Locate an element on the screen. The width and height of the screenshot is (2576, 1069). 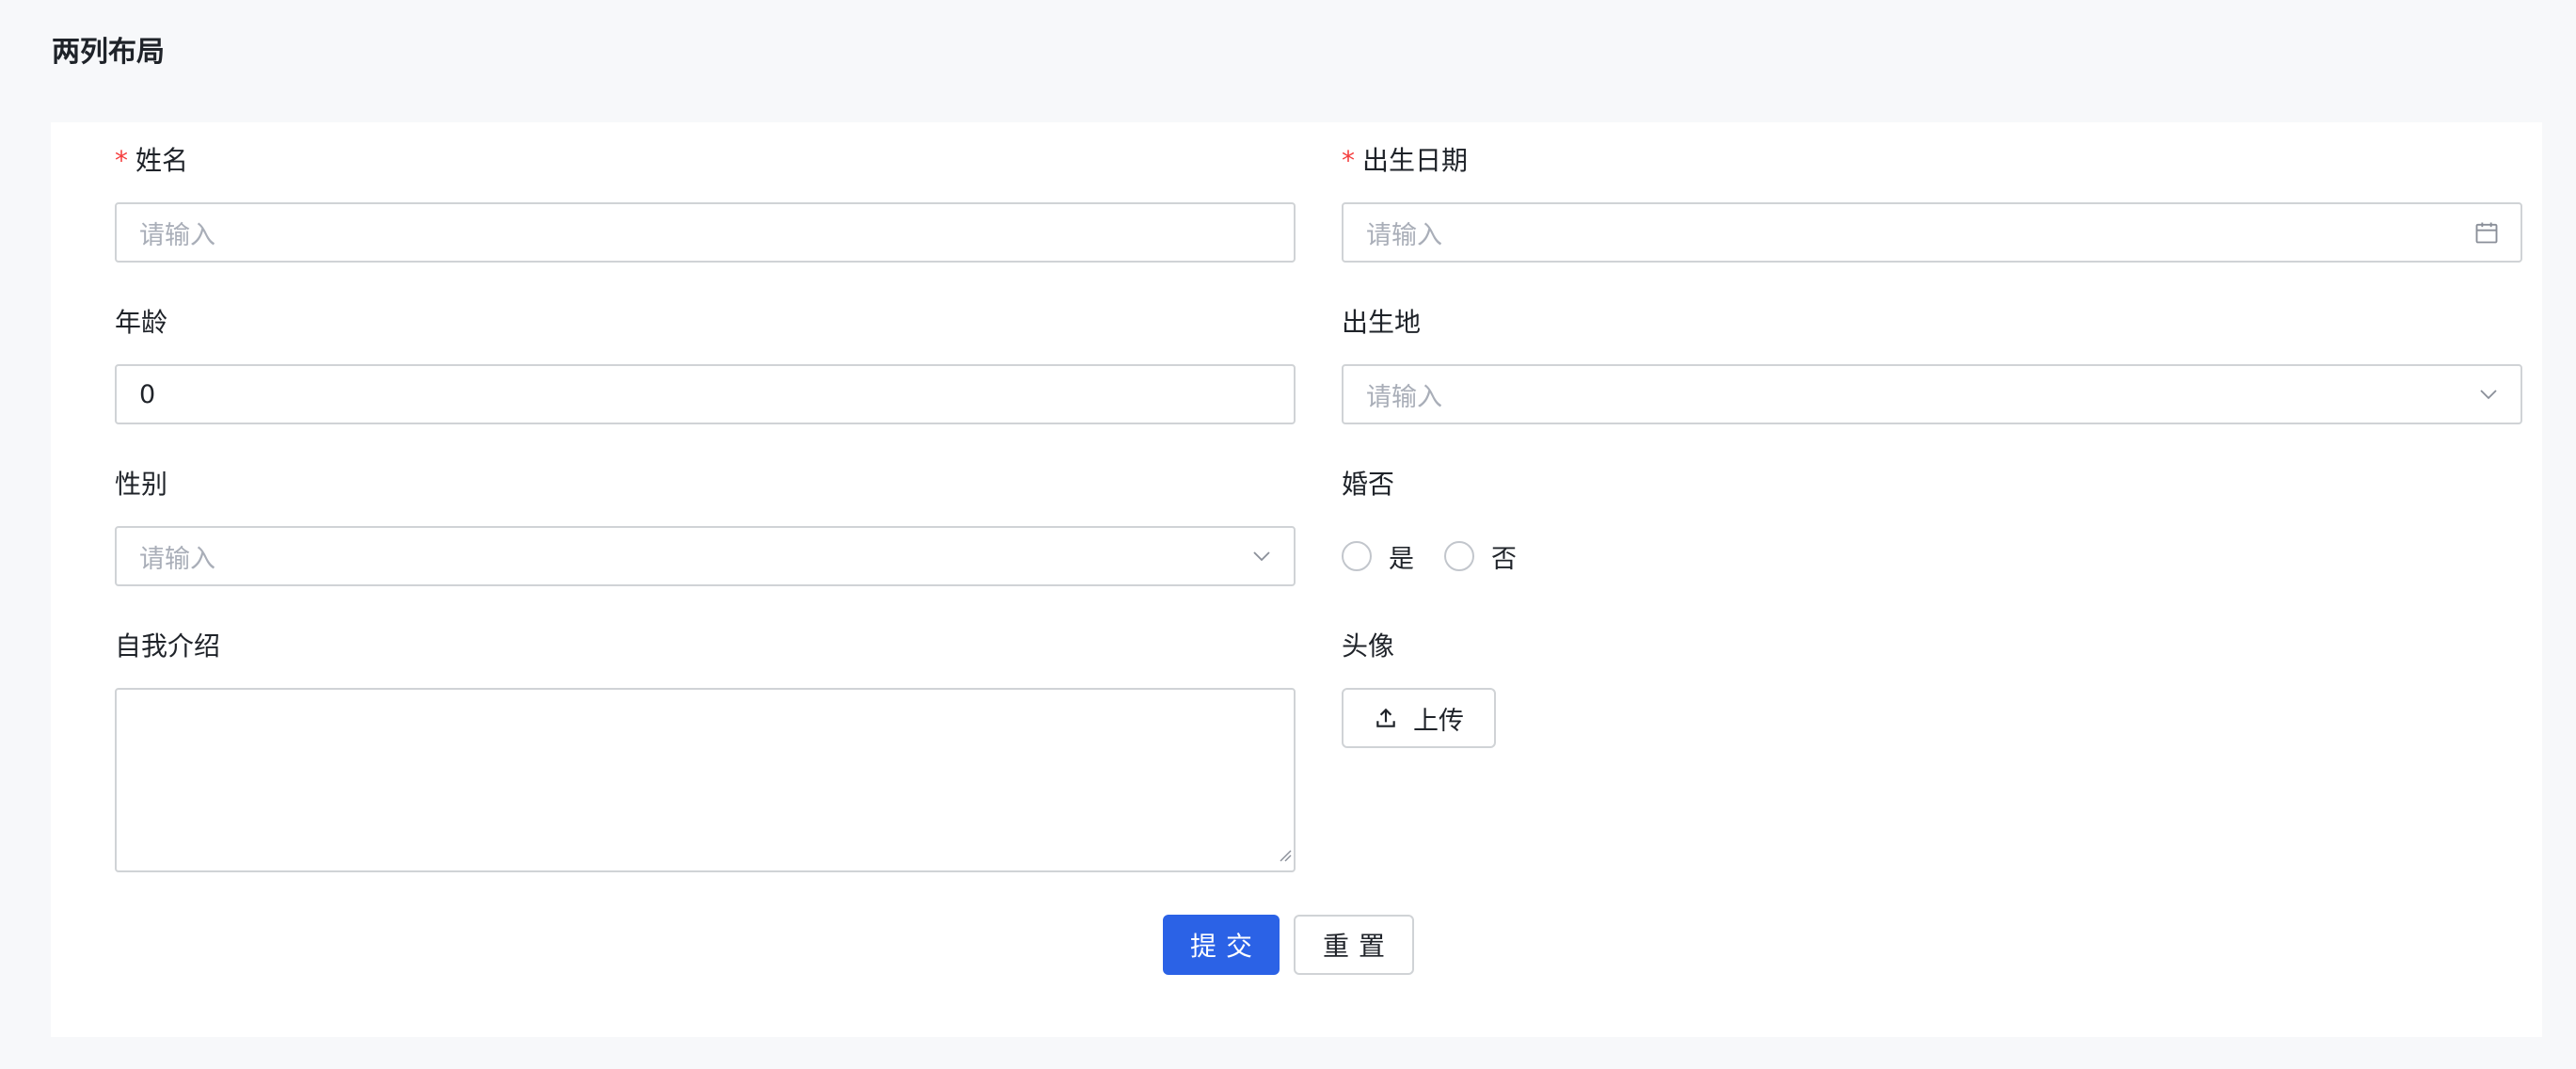
avatar-field: 头像 上传 is located at coordinates (1932, 689).